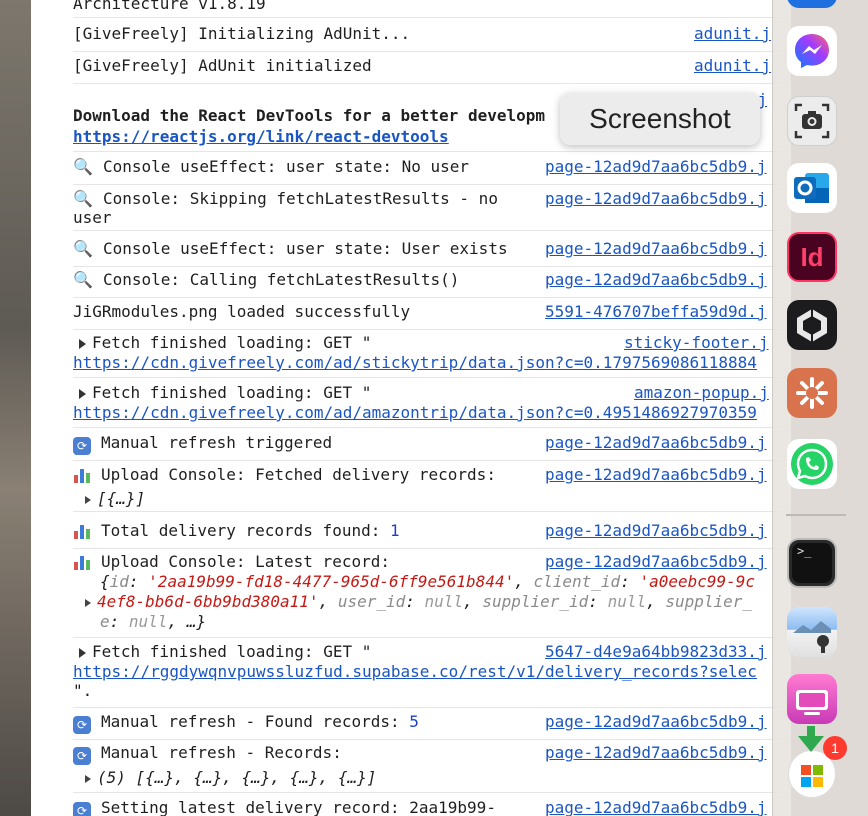 The image size is (868, 816). Describe the element at coordinates (656, 652) in the screenshot. I see `source-link: 5647-d4e9a64bb9823d33.j` at that location.